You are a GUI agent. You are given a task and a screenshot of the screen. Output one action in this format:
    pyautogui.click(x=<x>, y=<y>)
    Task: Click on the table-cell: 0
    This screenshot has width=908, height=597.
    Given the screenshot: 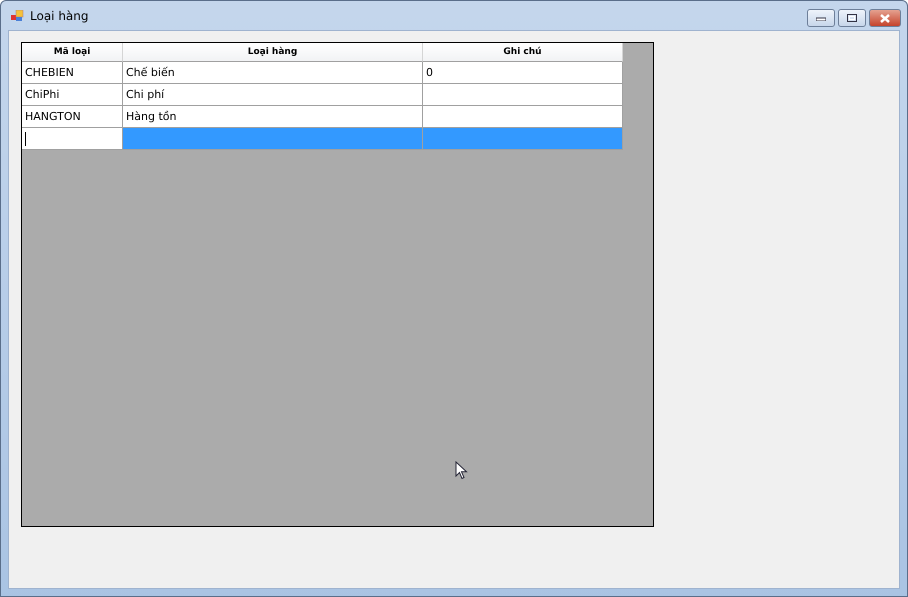 What is the action you would take?
    pyautogui.click(x=523, y=73)
    